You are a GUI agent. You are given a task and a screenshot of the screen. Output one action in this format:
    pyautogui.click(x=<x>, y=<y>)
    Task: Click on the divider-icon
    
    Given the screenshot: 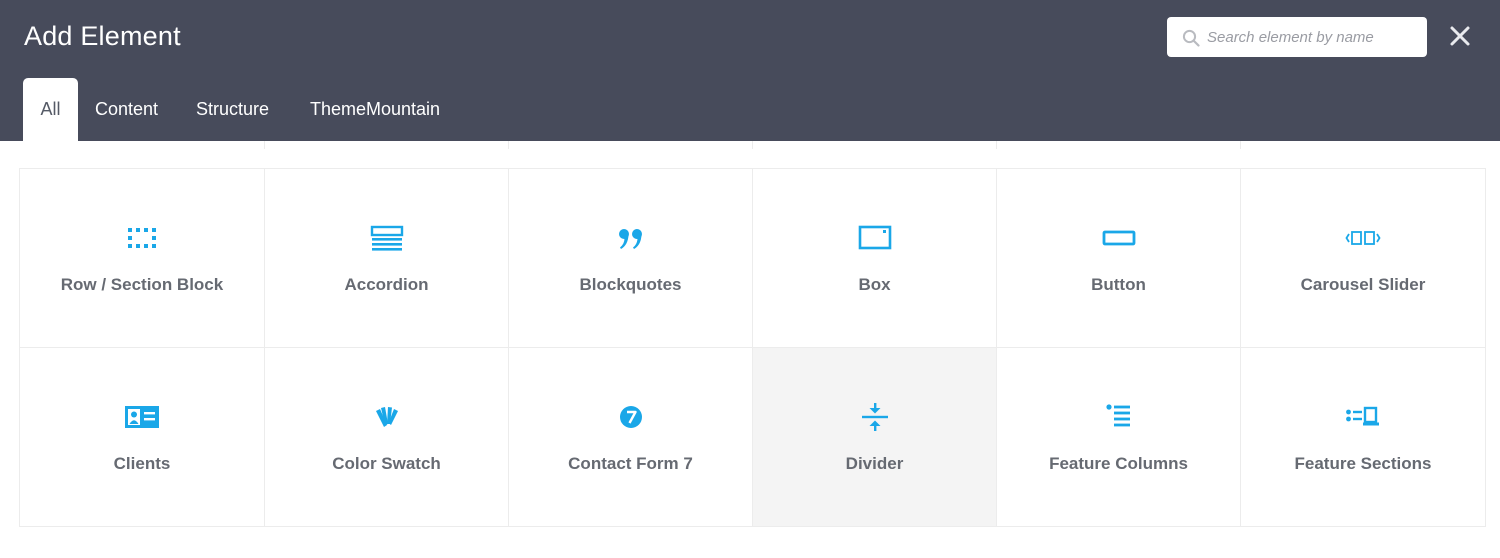 What is the action you would take?
    pyautogui.click(x=874, y=417)
    